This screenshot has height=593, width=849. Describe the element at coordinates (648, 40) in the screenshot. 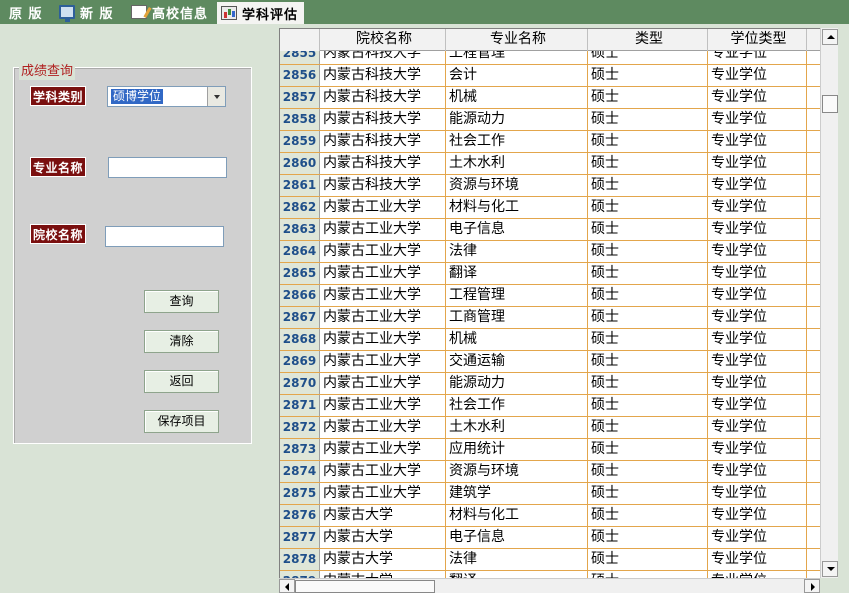

I see `grid-header-type: 类型` at that location.